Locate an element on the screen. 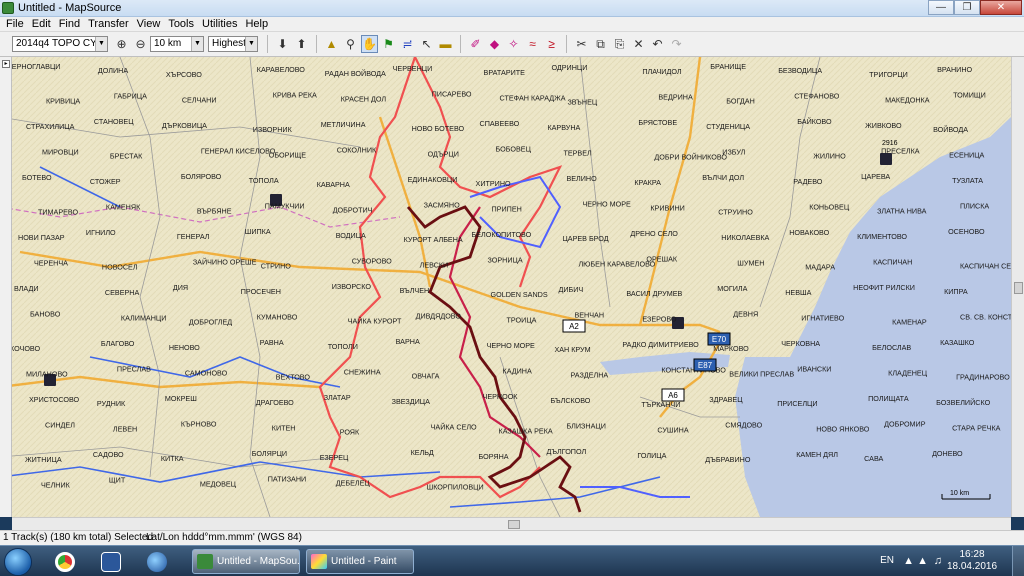  menu-tools: Tools is located at coordinates (183, 24).